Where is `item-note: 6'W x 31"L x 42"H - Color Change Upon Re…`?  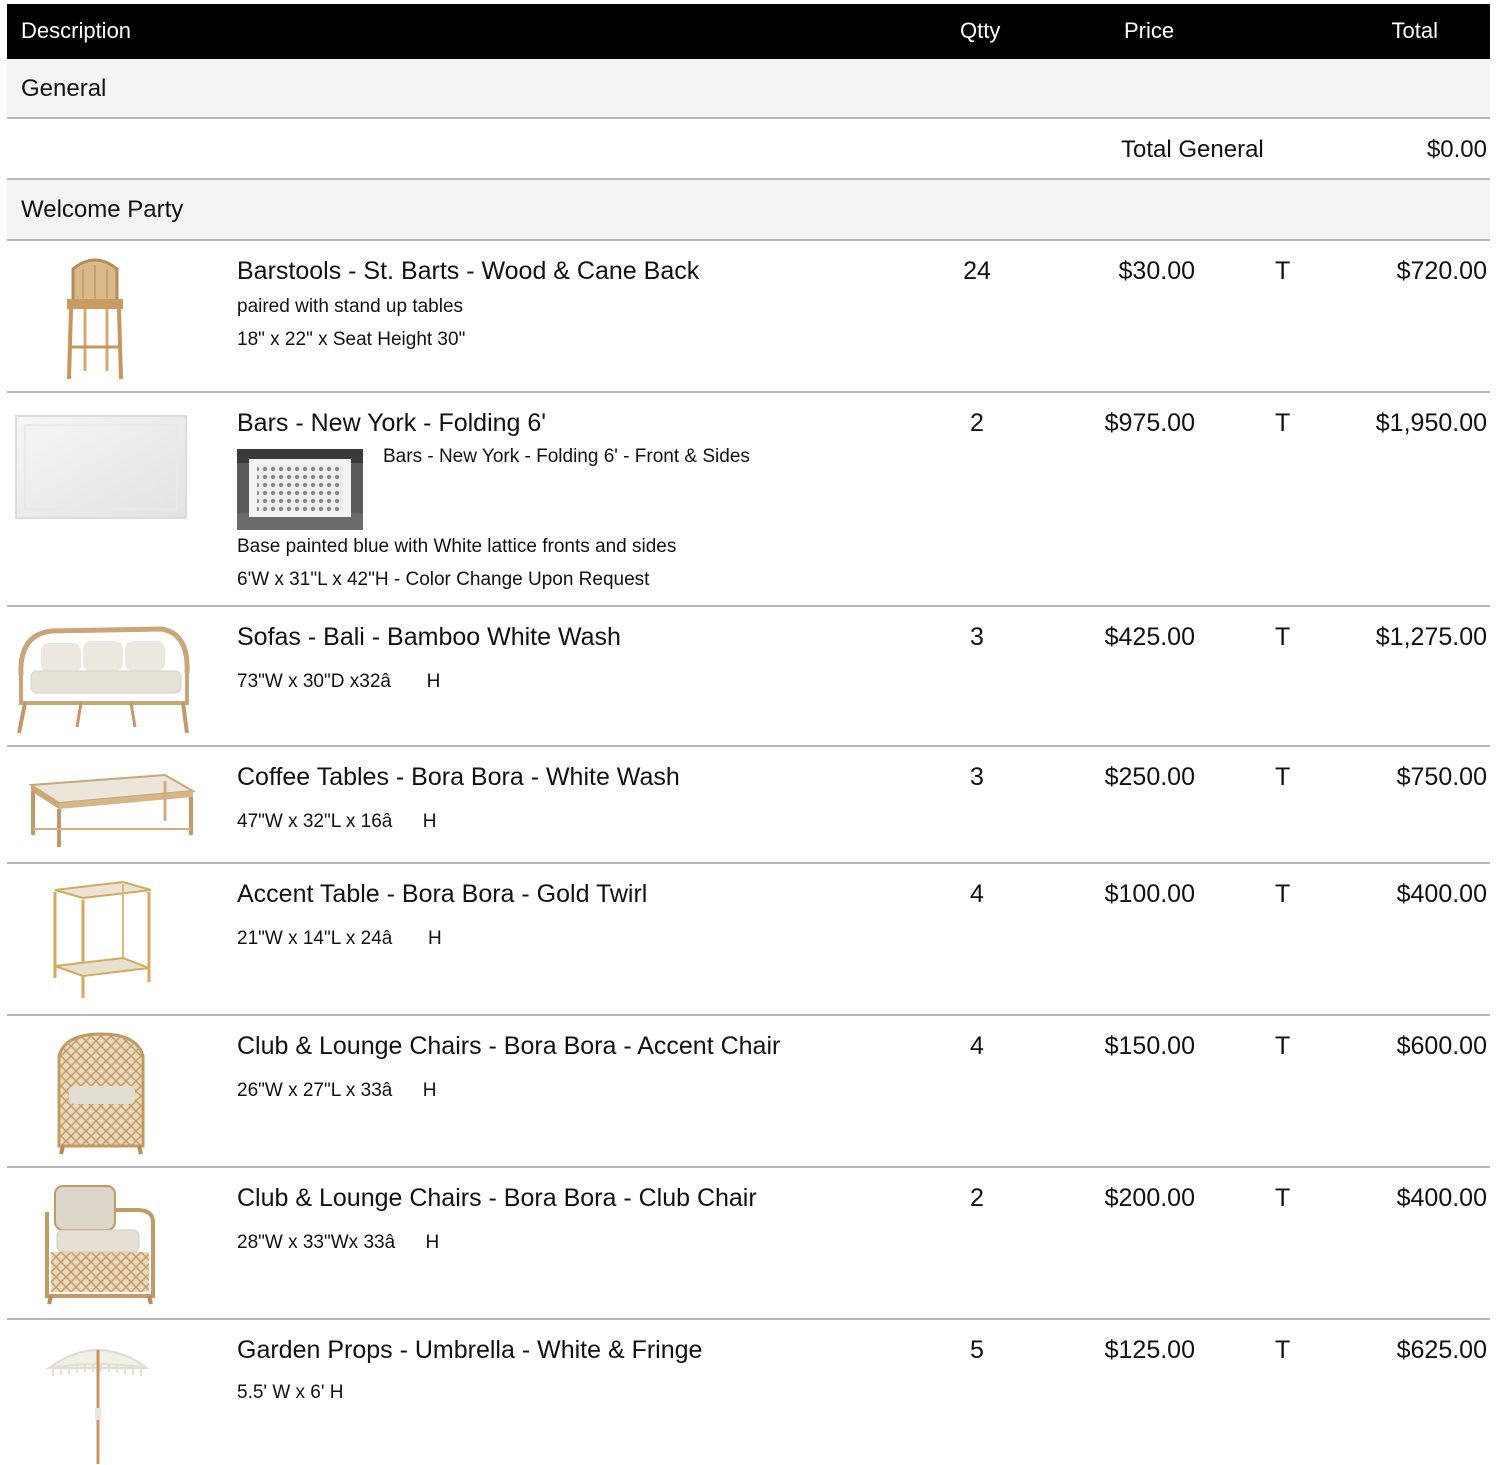 item-note: 6'W x 31"L x 42"H - Color Change Upon Re… is located at coordinates (443, 579).